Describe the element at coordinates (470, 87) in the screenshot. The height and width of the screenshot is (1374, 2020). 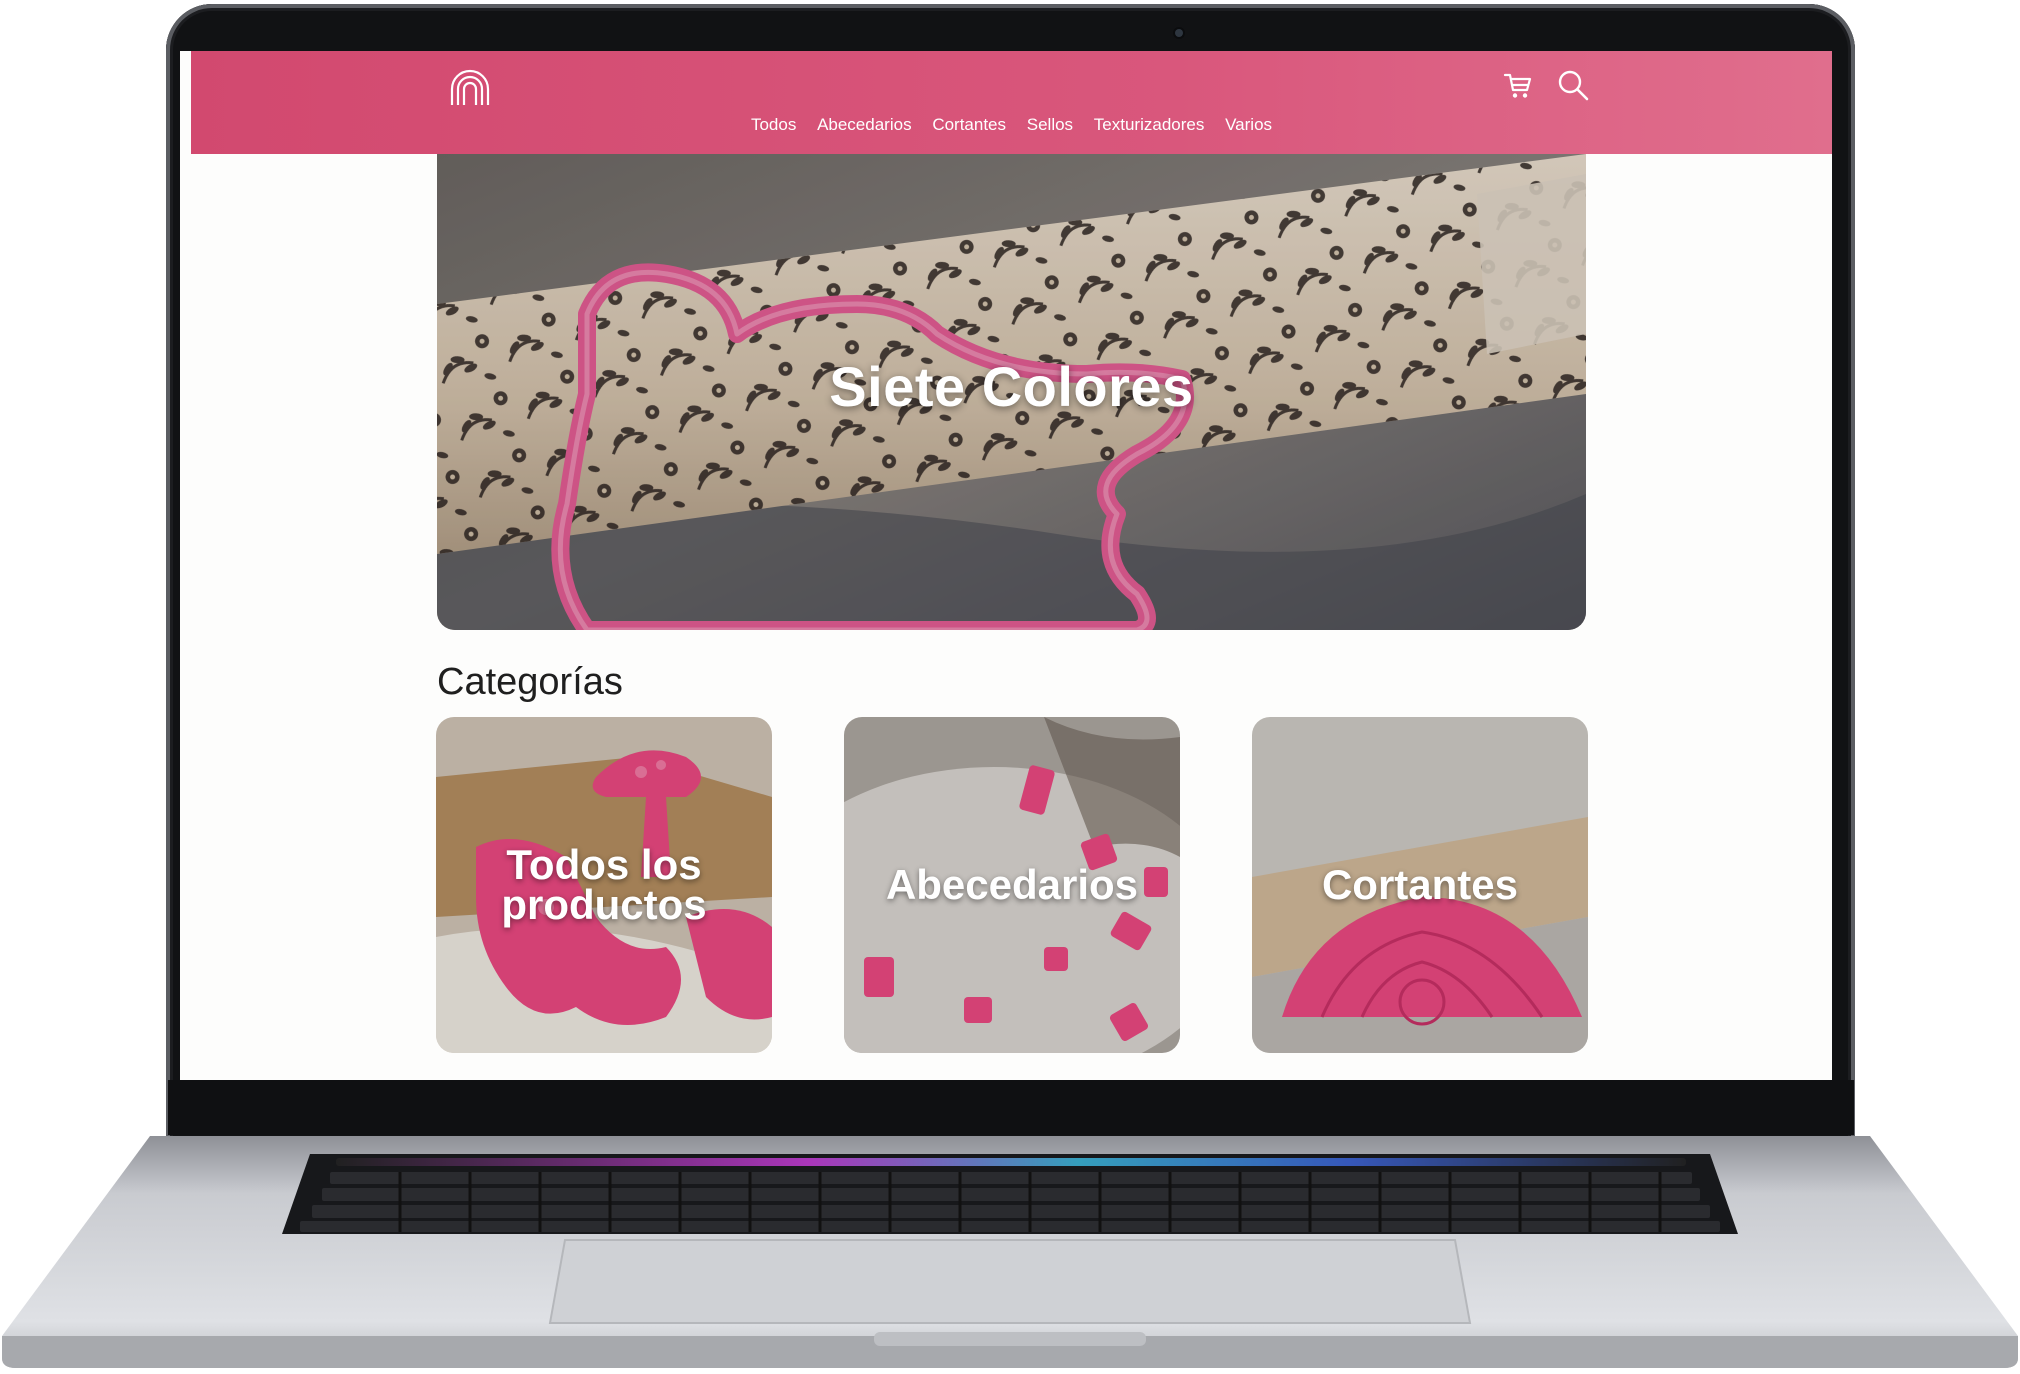
I see `rainbow-logo-icon` at that location.